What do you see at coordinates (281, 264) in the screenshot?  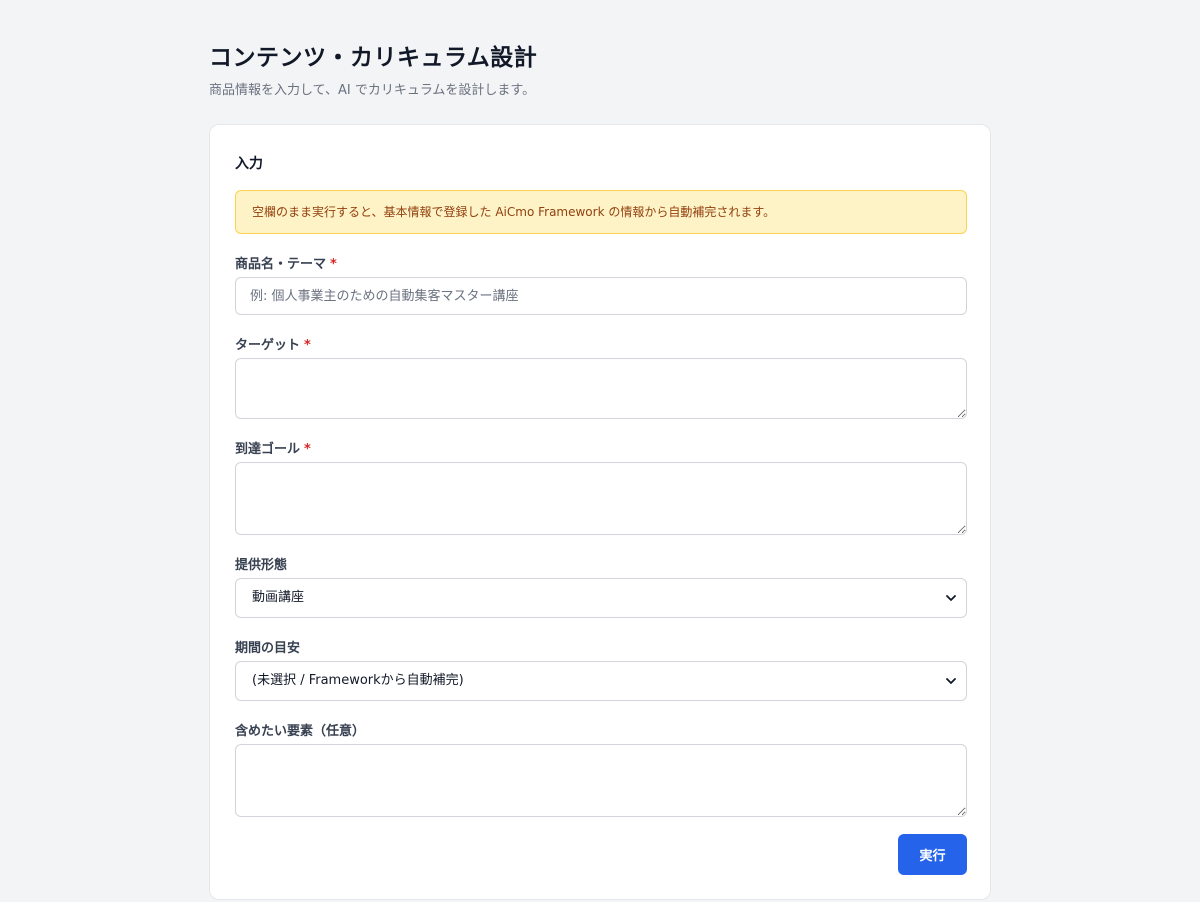 I see `product-label-text: 商品名・テーマ` at bounding box center [281, 264].